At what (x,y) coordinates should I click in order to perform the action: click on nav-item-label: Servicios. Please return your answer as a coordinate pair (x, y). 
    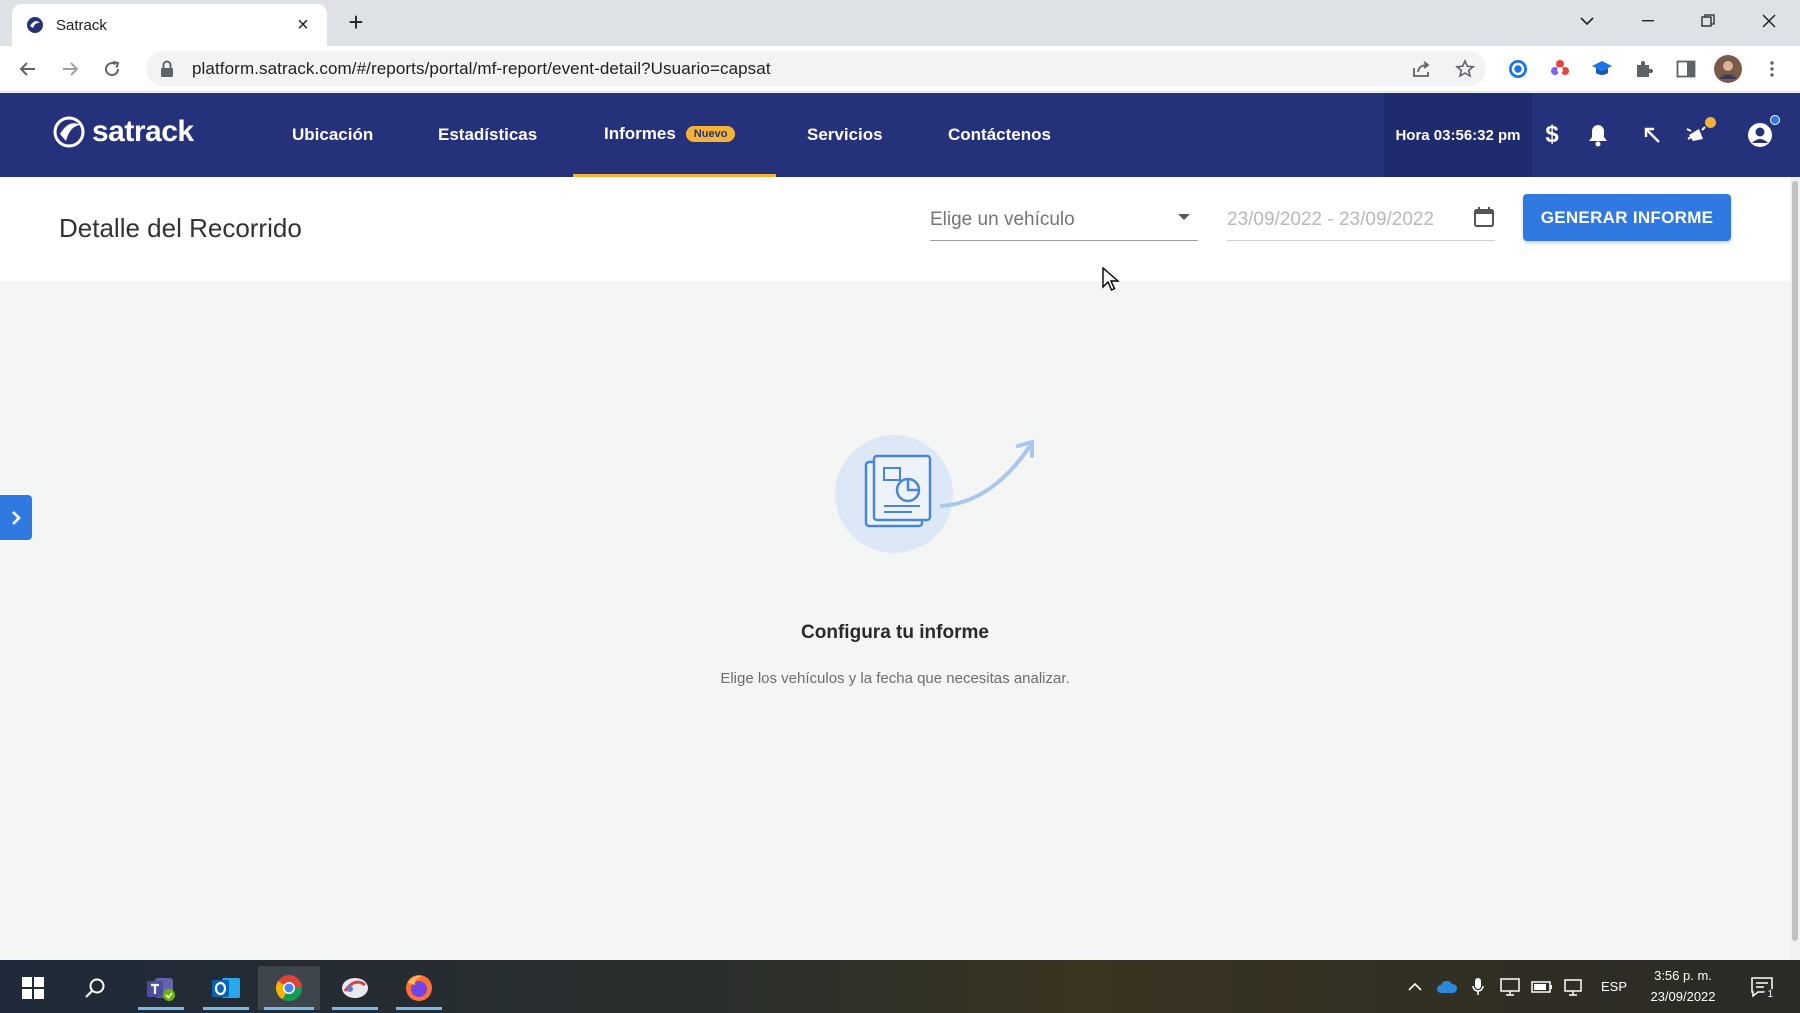
    Looking at the image, I should click on (845, 134).